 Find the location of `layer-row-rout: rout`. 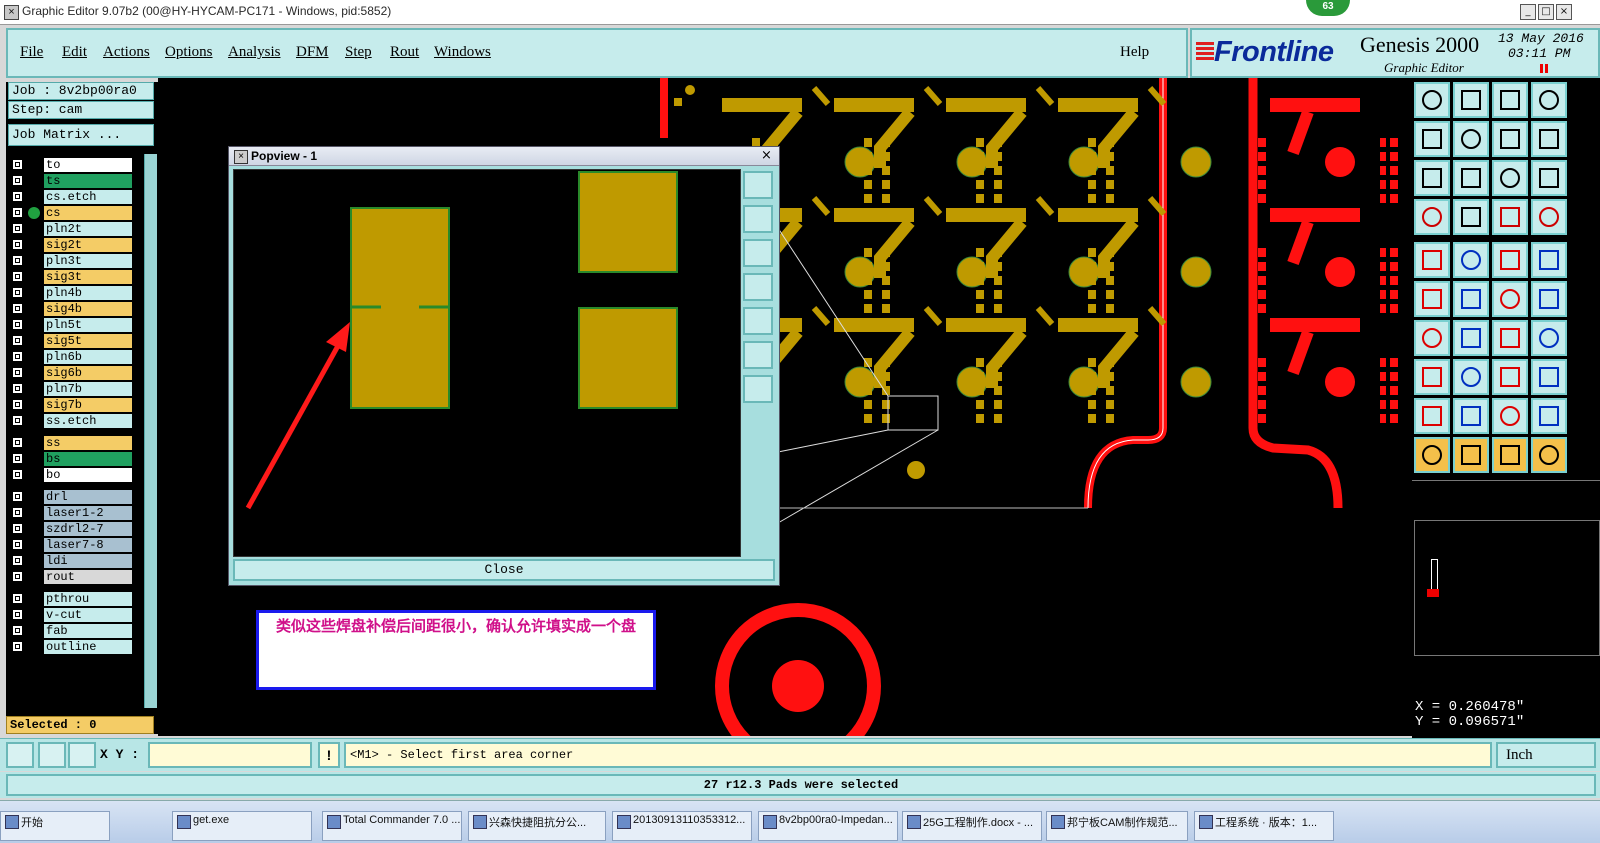

layer-row-rout: rout is located at coordinates (76, 577).